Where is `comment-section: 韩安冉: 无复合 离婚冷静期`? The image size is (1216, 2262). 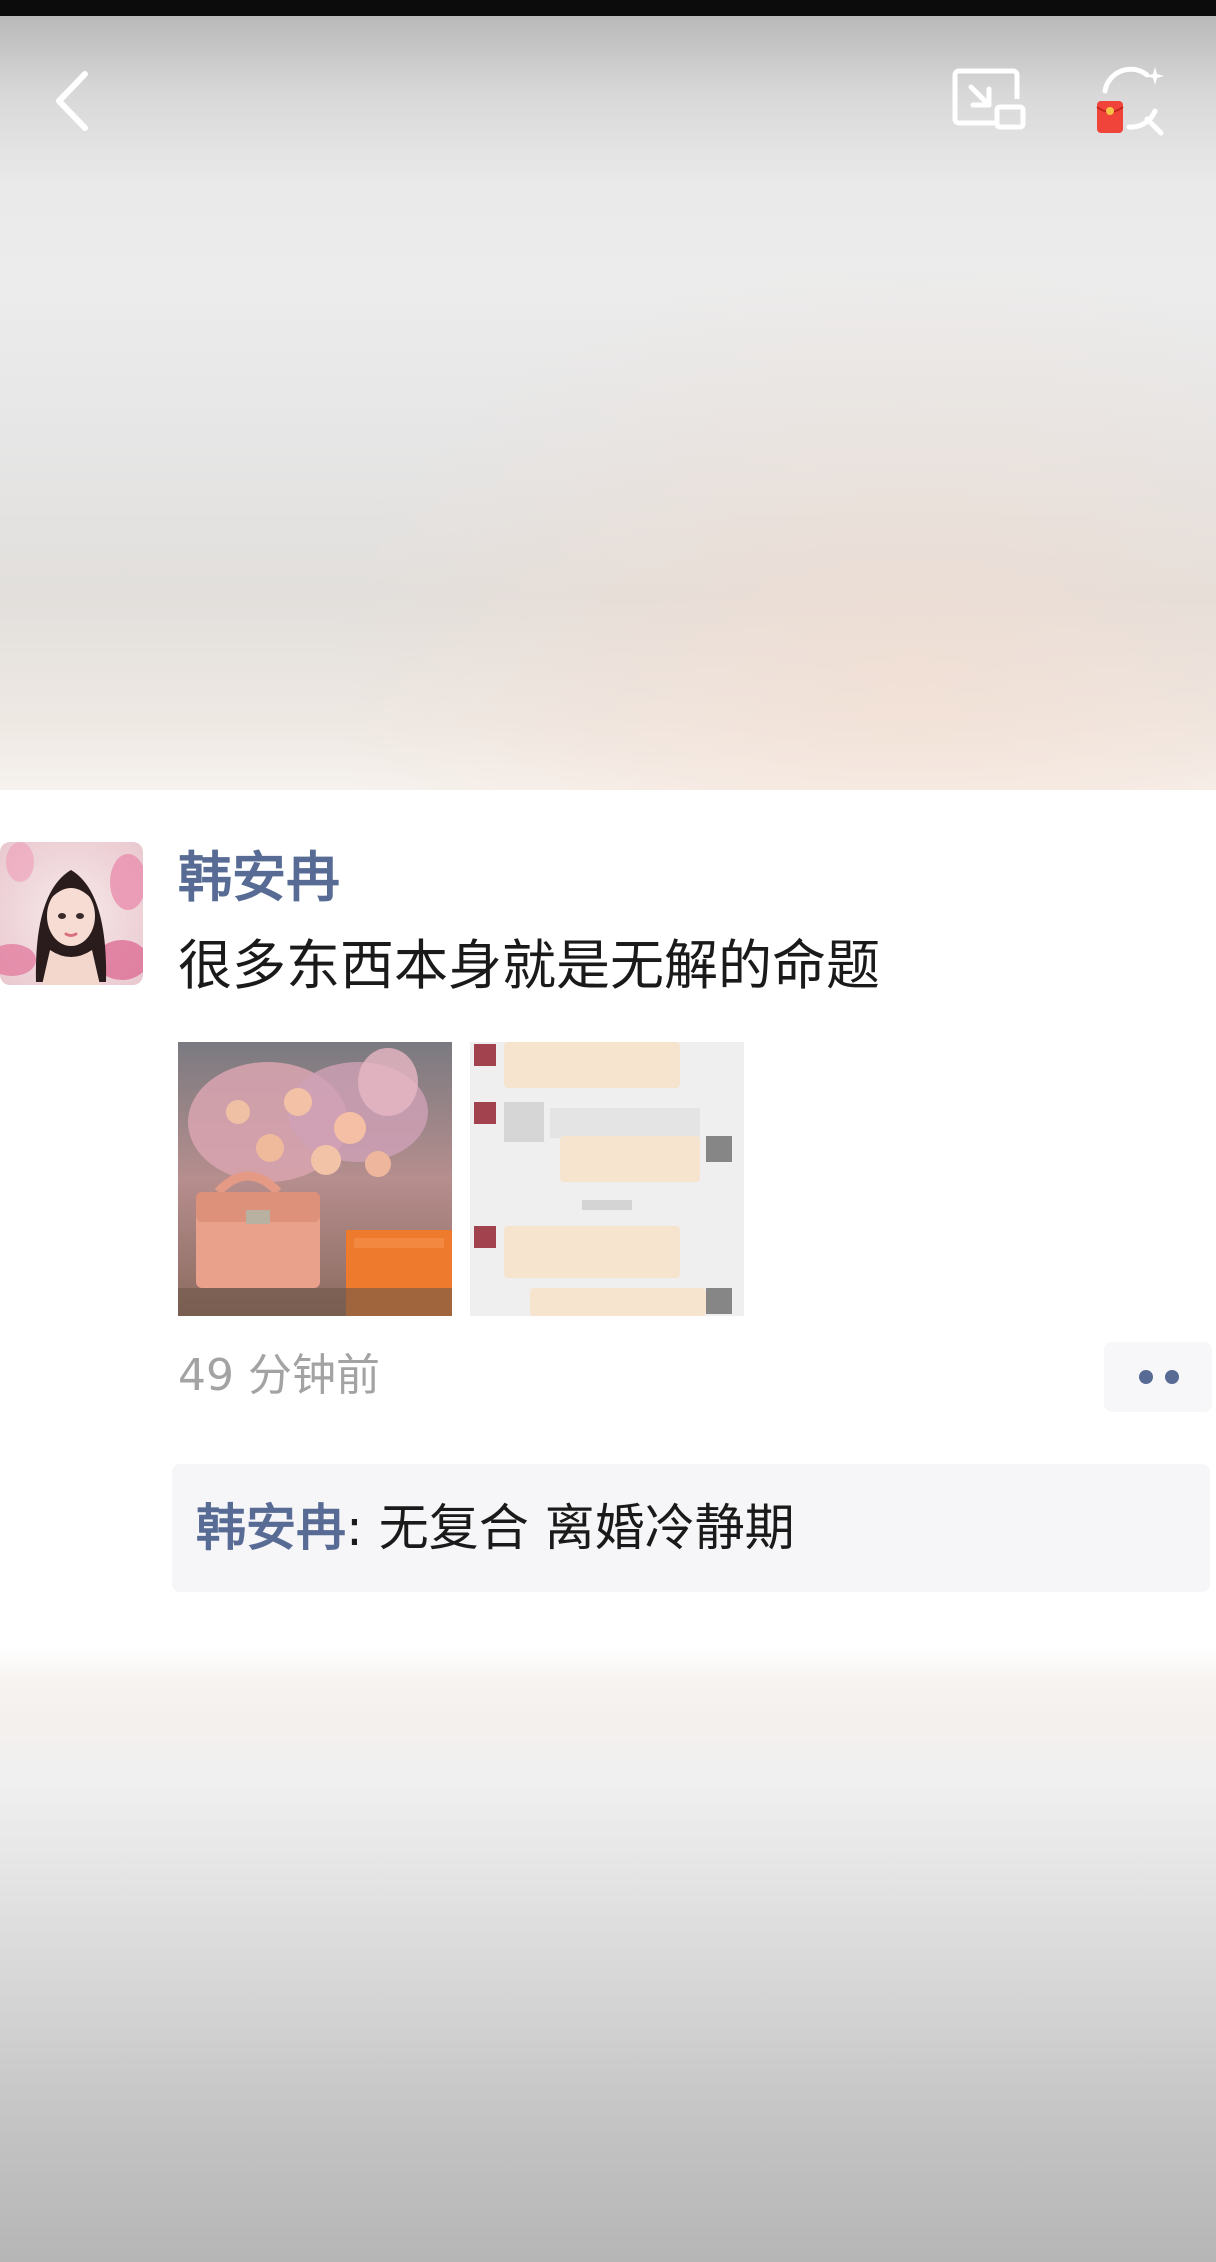 comment-section: 韩安冉: 无复合 离婚冷静期 is located at coordinates (691, 1528).